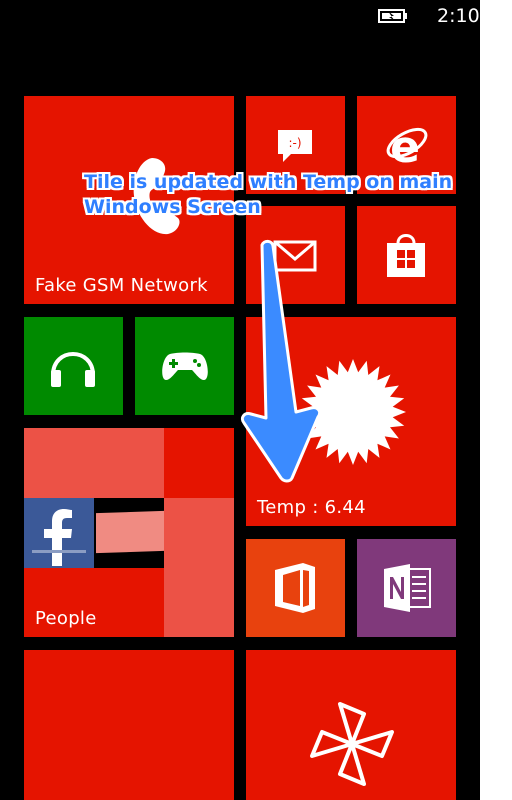 The height and width of the screenshot is (800, 512). Describe the element at coordinates (407, 145) in the screenshot. I see `internet-explorer-icon: e` at that location.